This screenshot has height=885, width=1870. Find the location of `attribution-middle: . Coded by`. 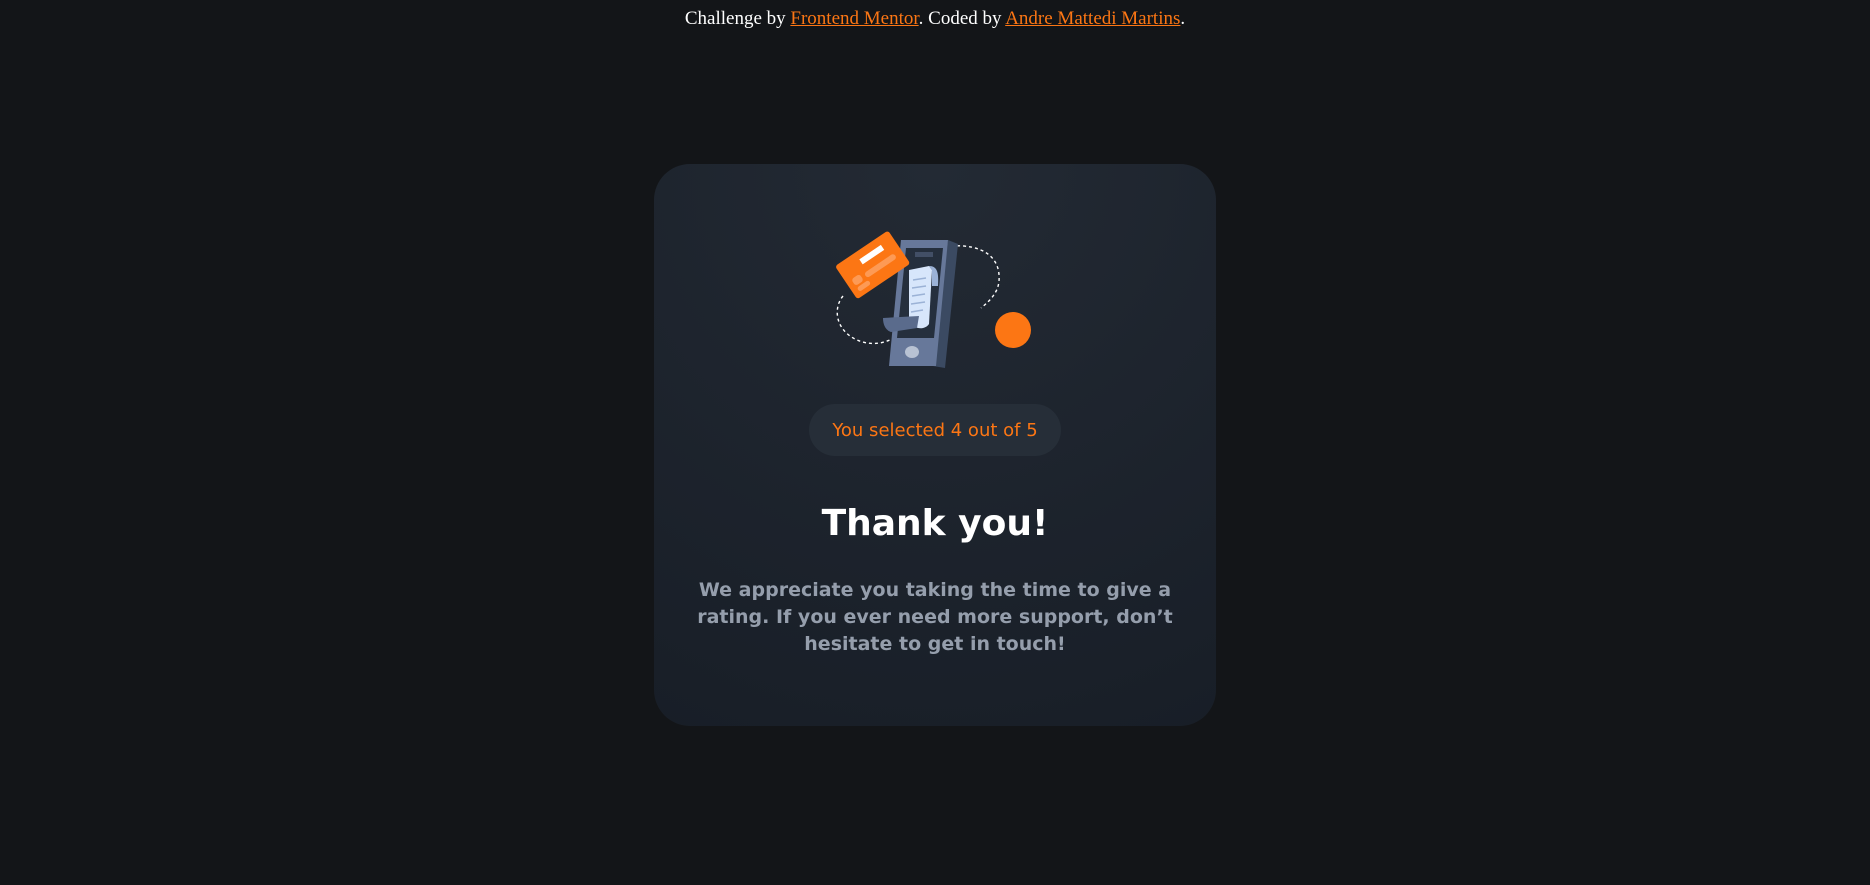

attribution-middle: . Coded by is located at coordinates (962, 18).